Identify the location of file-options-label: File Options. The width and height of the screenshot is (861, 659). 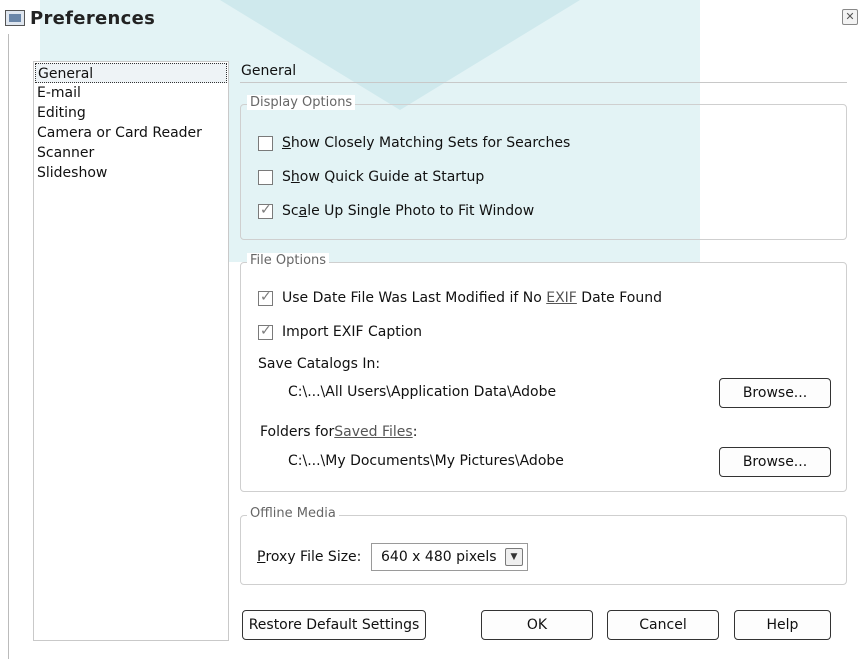
(288, 260).